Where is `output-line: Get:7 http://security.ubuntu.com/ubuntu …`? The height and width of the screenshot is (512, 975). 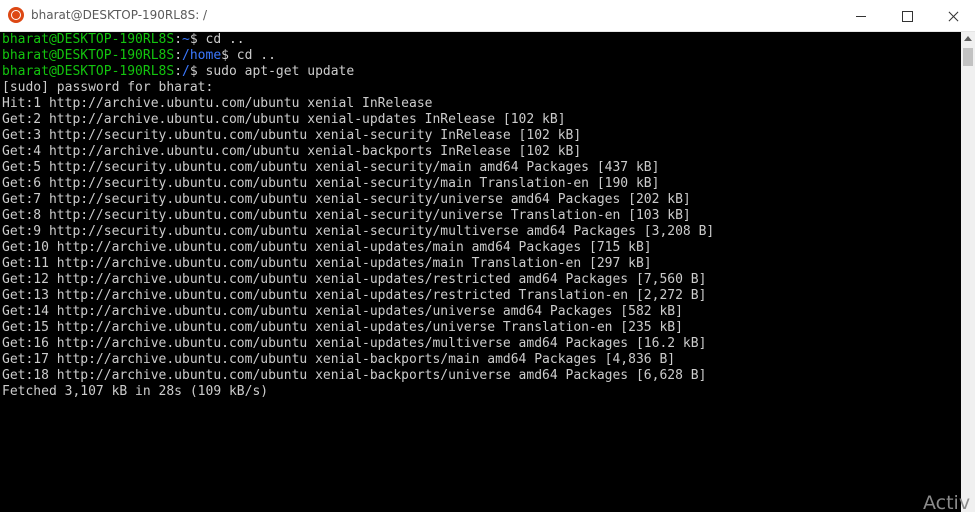 output-line: Get:7 http://security.ubuntu.com/ubuntu … is located at coordinates (346, 199).